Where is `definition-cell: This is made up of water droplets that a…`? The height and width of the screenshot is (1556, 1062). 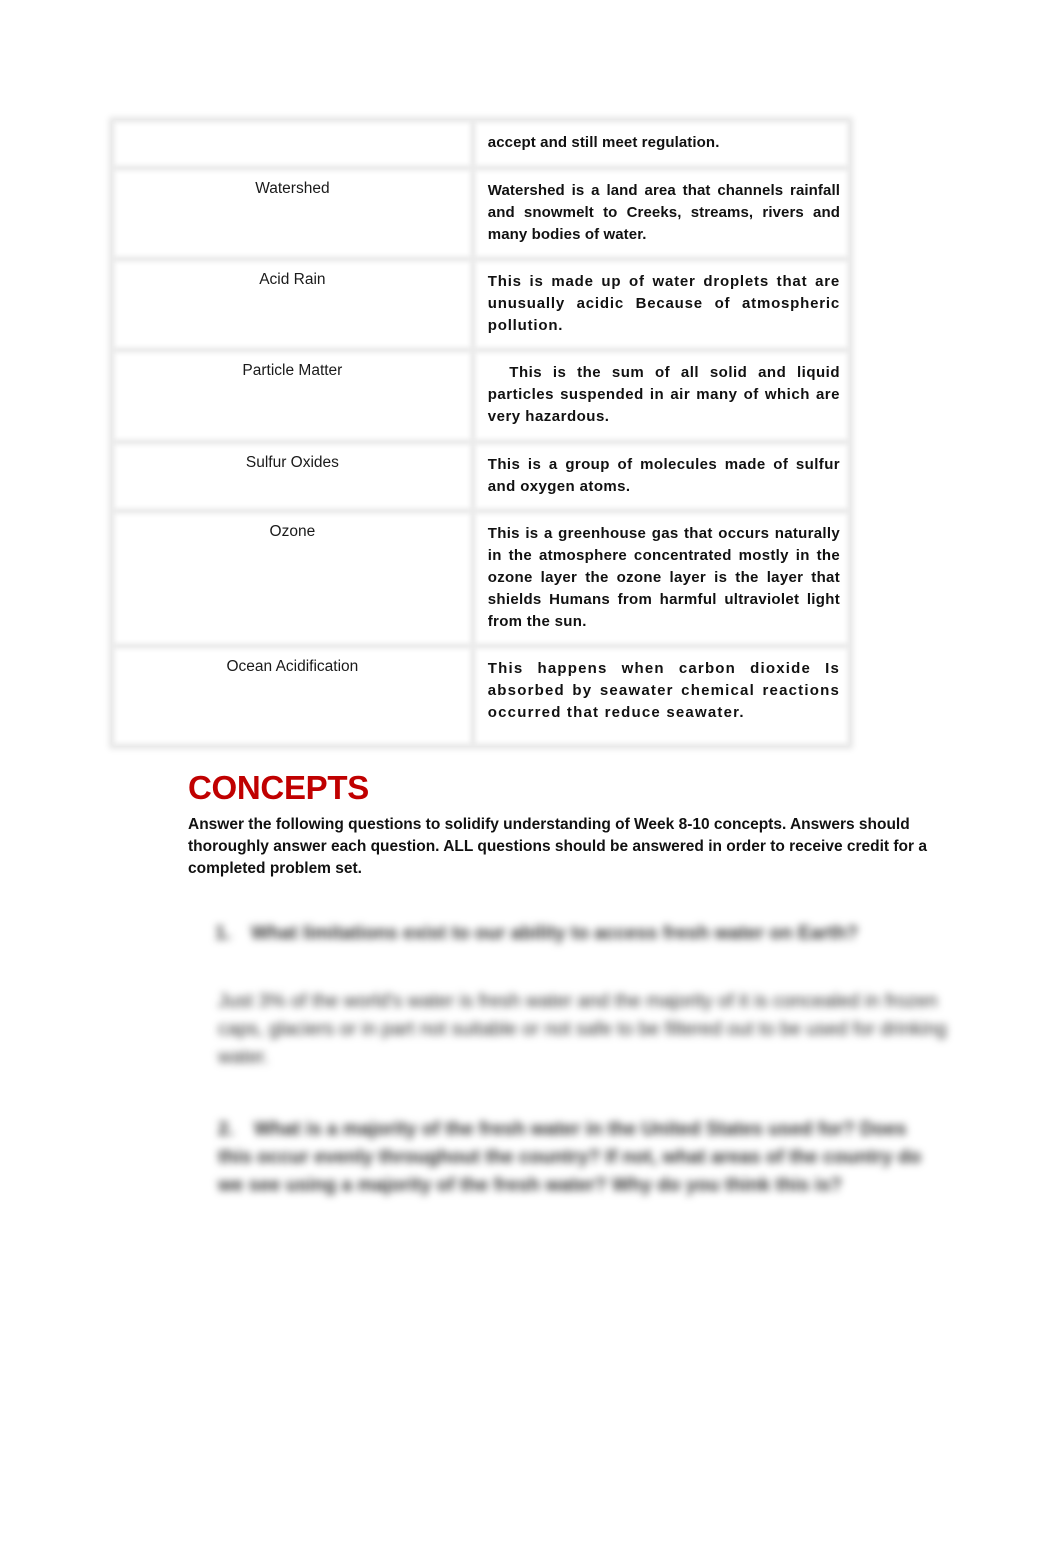
definition-cell: This is made up of water droplets that a… is located at coordinates (661, 304).